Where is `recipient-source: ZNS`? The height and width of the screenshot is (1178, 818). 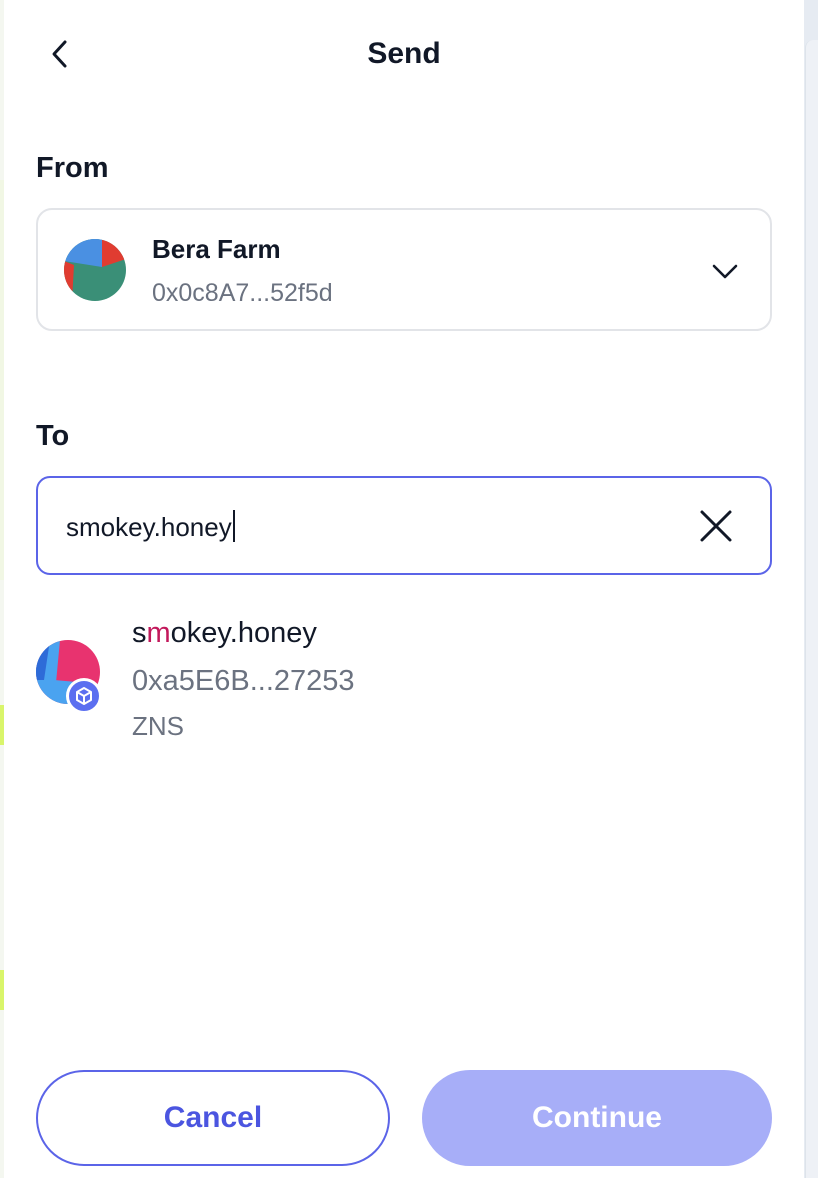
recipient-source: ZNS is located at coordinates (158, 726).